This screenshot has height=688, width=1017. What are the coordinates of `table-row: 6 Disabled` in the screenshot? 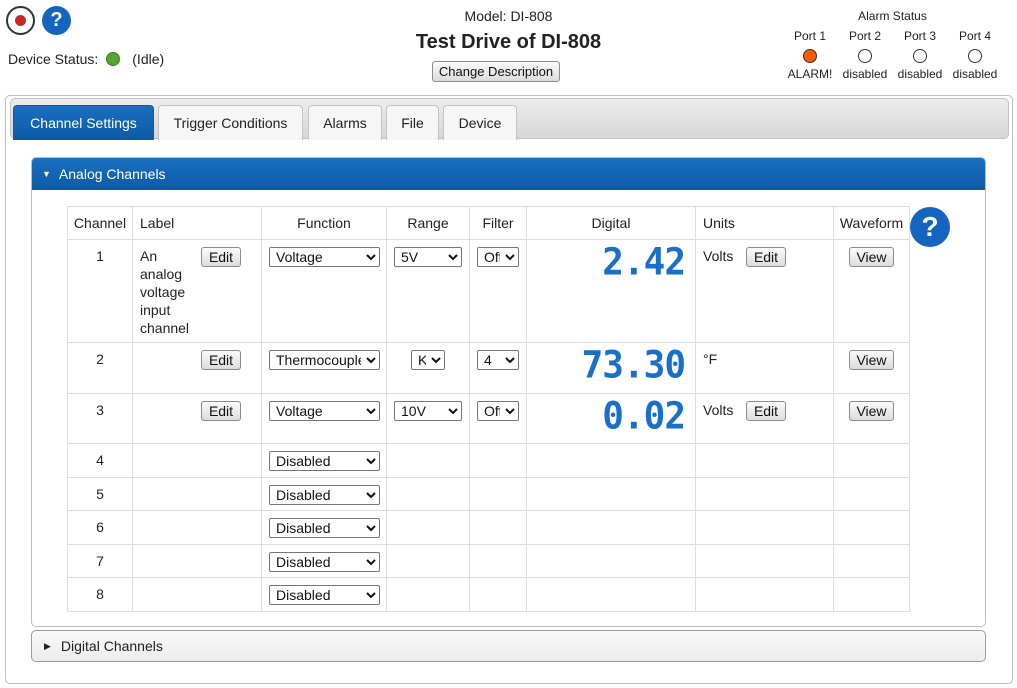 It's located at (488, 527).